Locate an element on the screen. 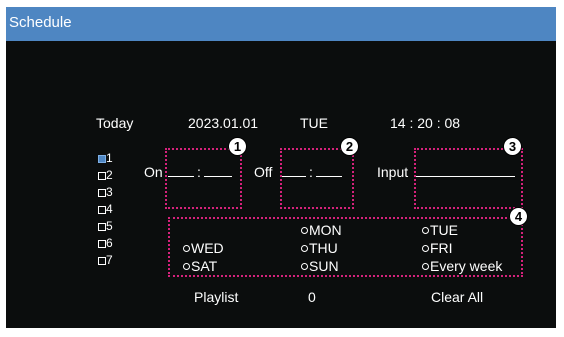 Image resolution: width=564 pixels, height=337 pixels. current-date: 2023.01.01 is located at coordinates (223, 123).